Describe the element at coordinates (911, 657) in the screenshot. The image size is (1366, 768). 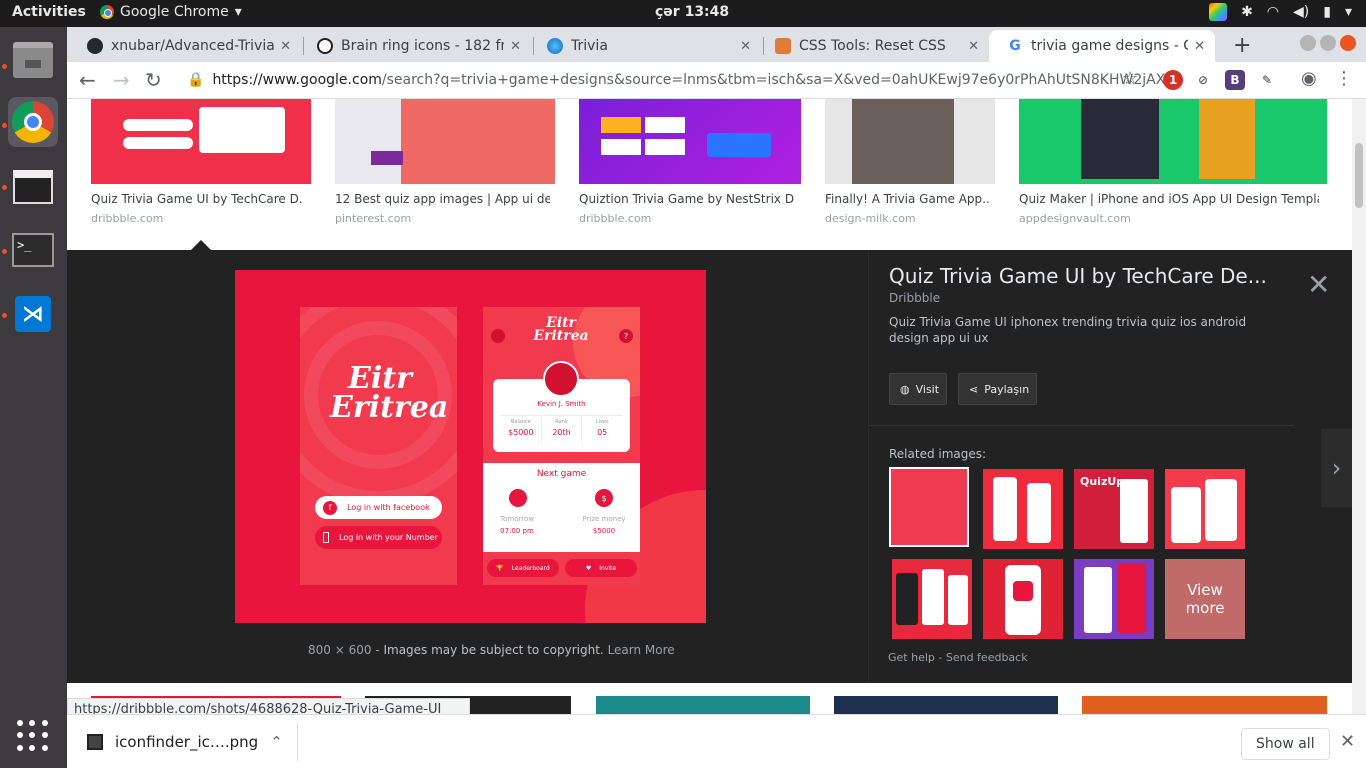
I see `get-help-link: Get help` at that location.